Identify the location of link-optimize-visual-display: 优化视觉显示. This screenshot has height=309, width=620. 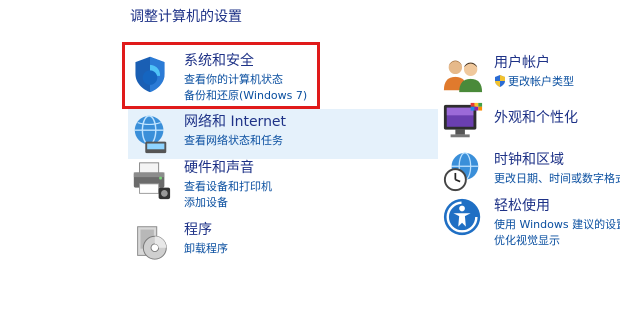
(557, 241).